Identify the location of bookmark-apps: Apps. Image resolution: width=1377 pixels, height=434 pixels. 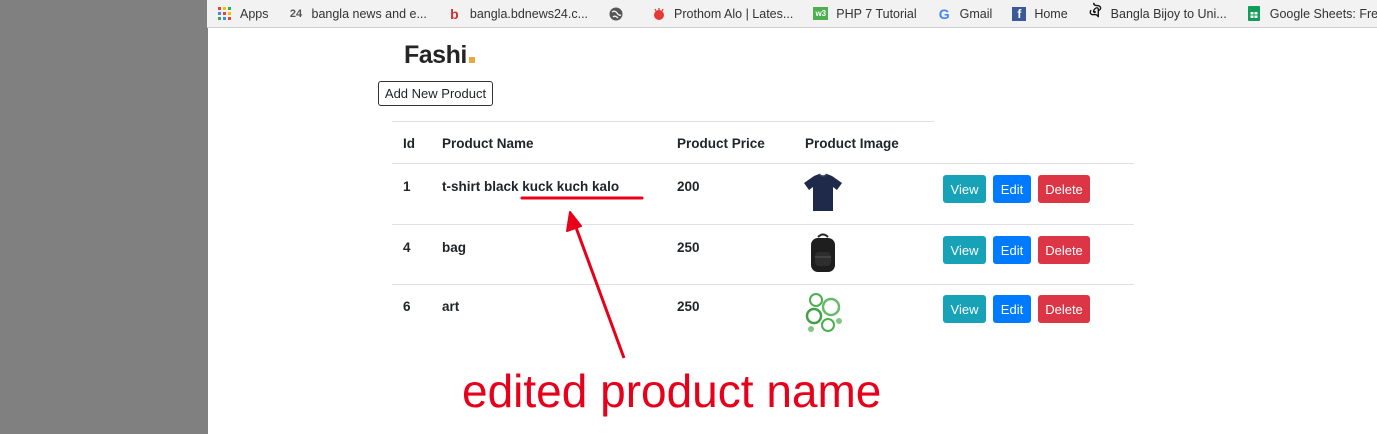
(243, 13).